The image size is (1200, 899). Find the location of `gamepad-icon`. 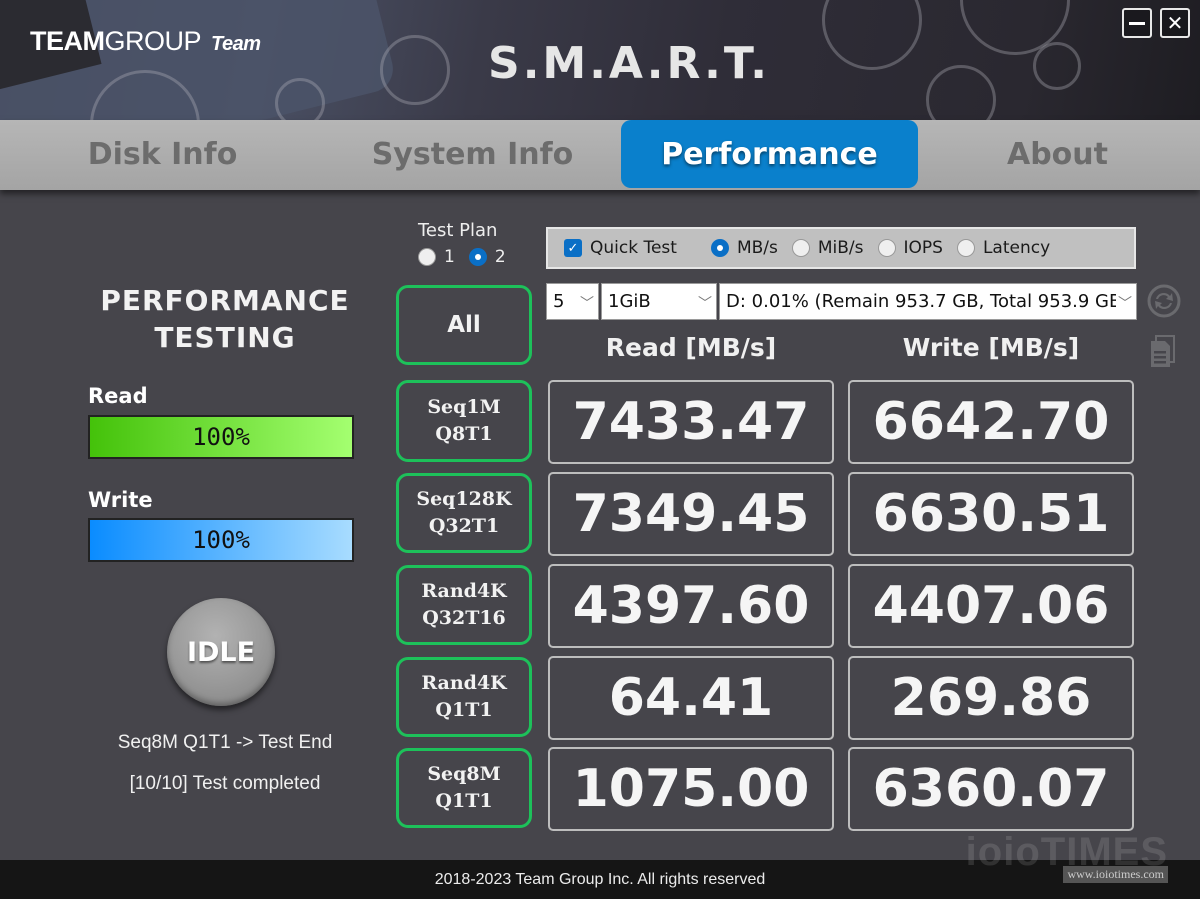

gamepad-icon is located at coordinates (961, 92).